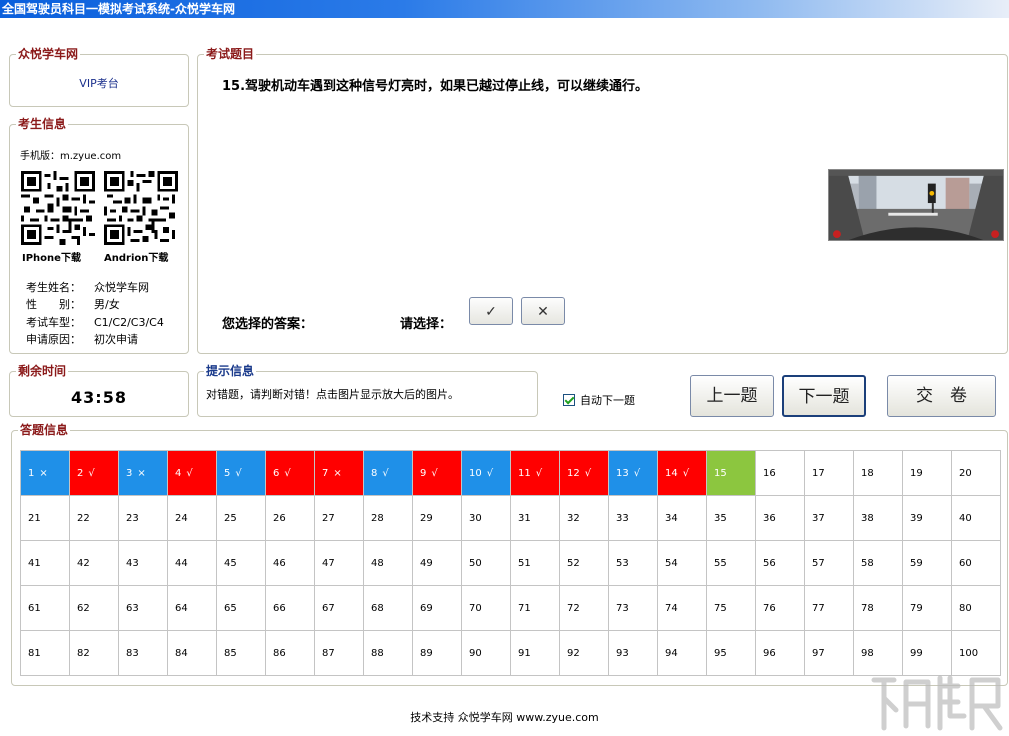 Image resolution: width=1009 pixels, height=736 pixels. Describe the element at coordinates (437, 608) in the screenshot. I see `answer-cell: 69` at that location.